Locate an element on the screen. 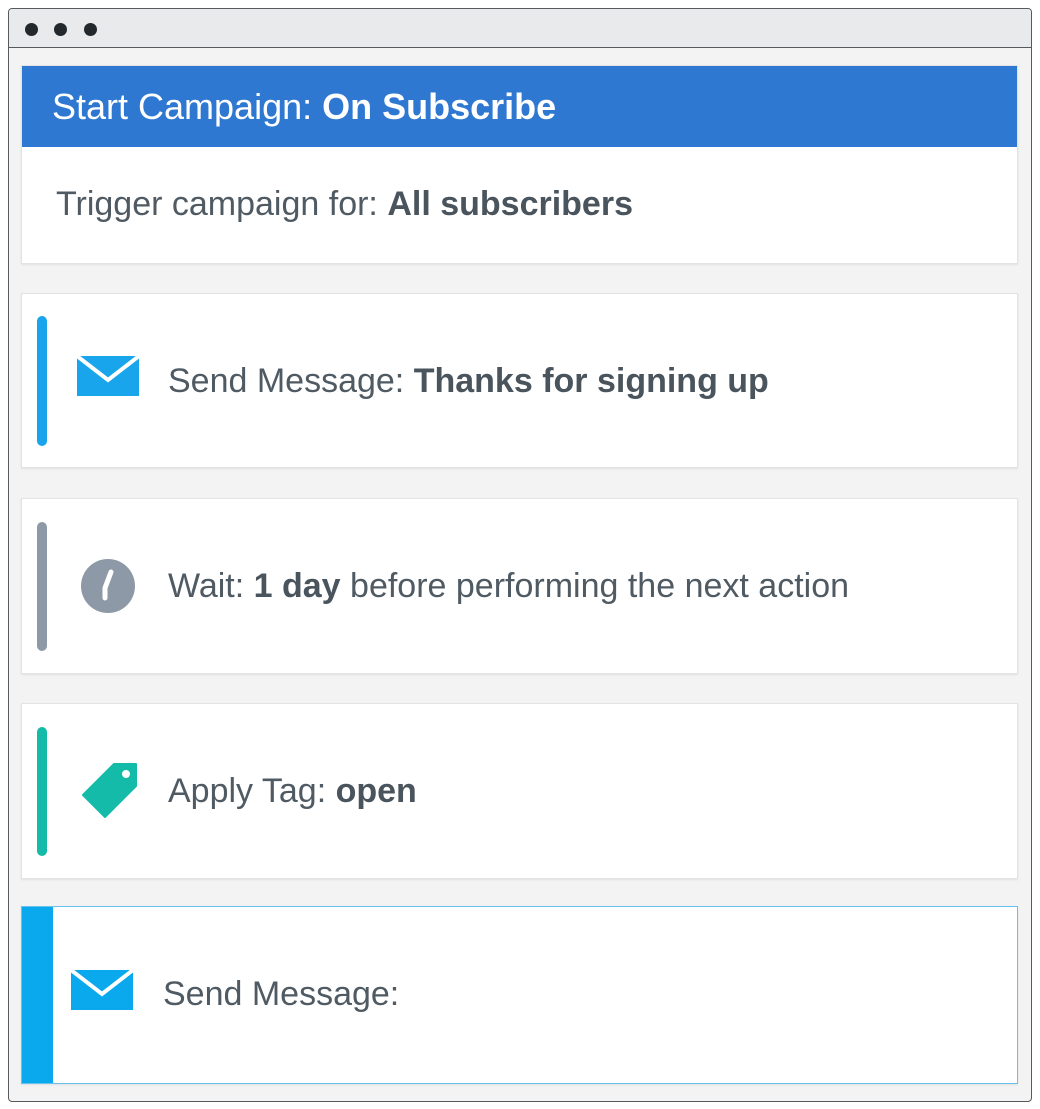  trigger-row: Trigger campaign for: All subscribers is located at coordinates (344, 204).